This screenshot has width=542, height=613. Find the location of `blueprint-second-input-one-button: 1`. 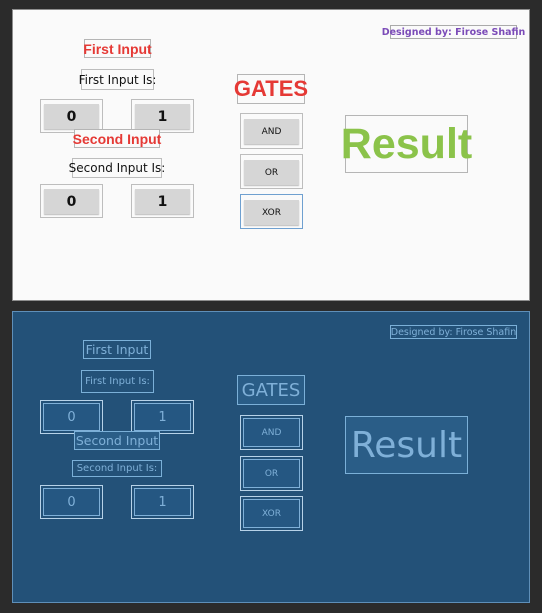

blueprint-second-input-one-button: 1 is located at coordinates (162, 502).